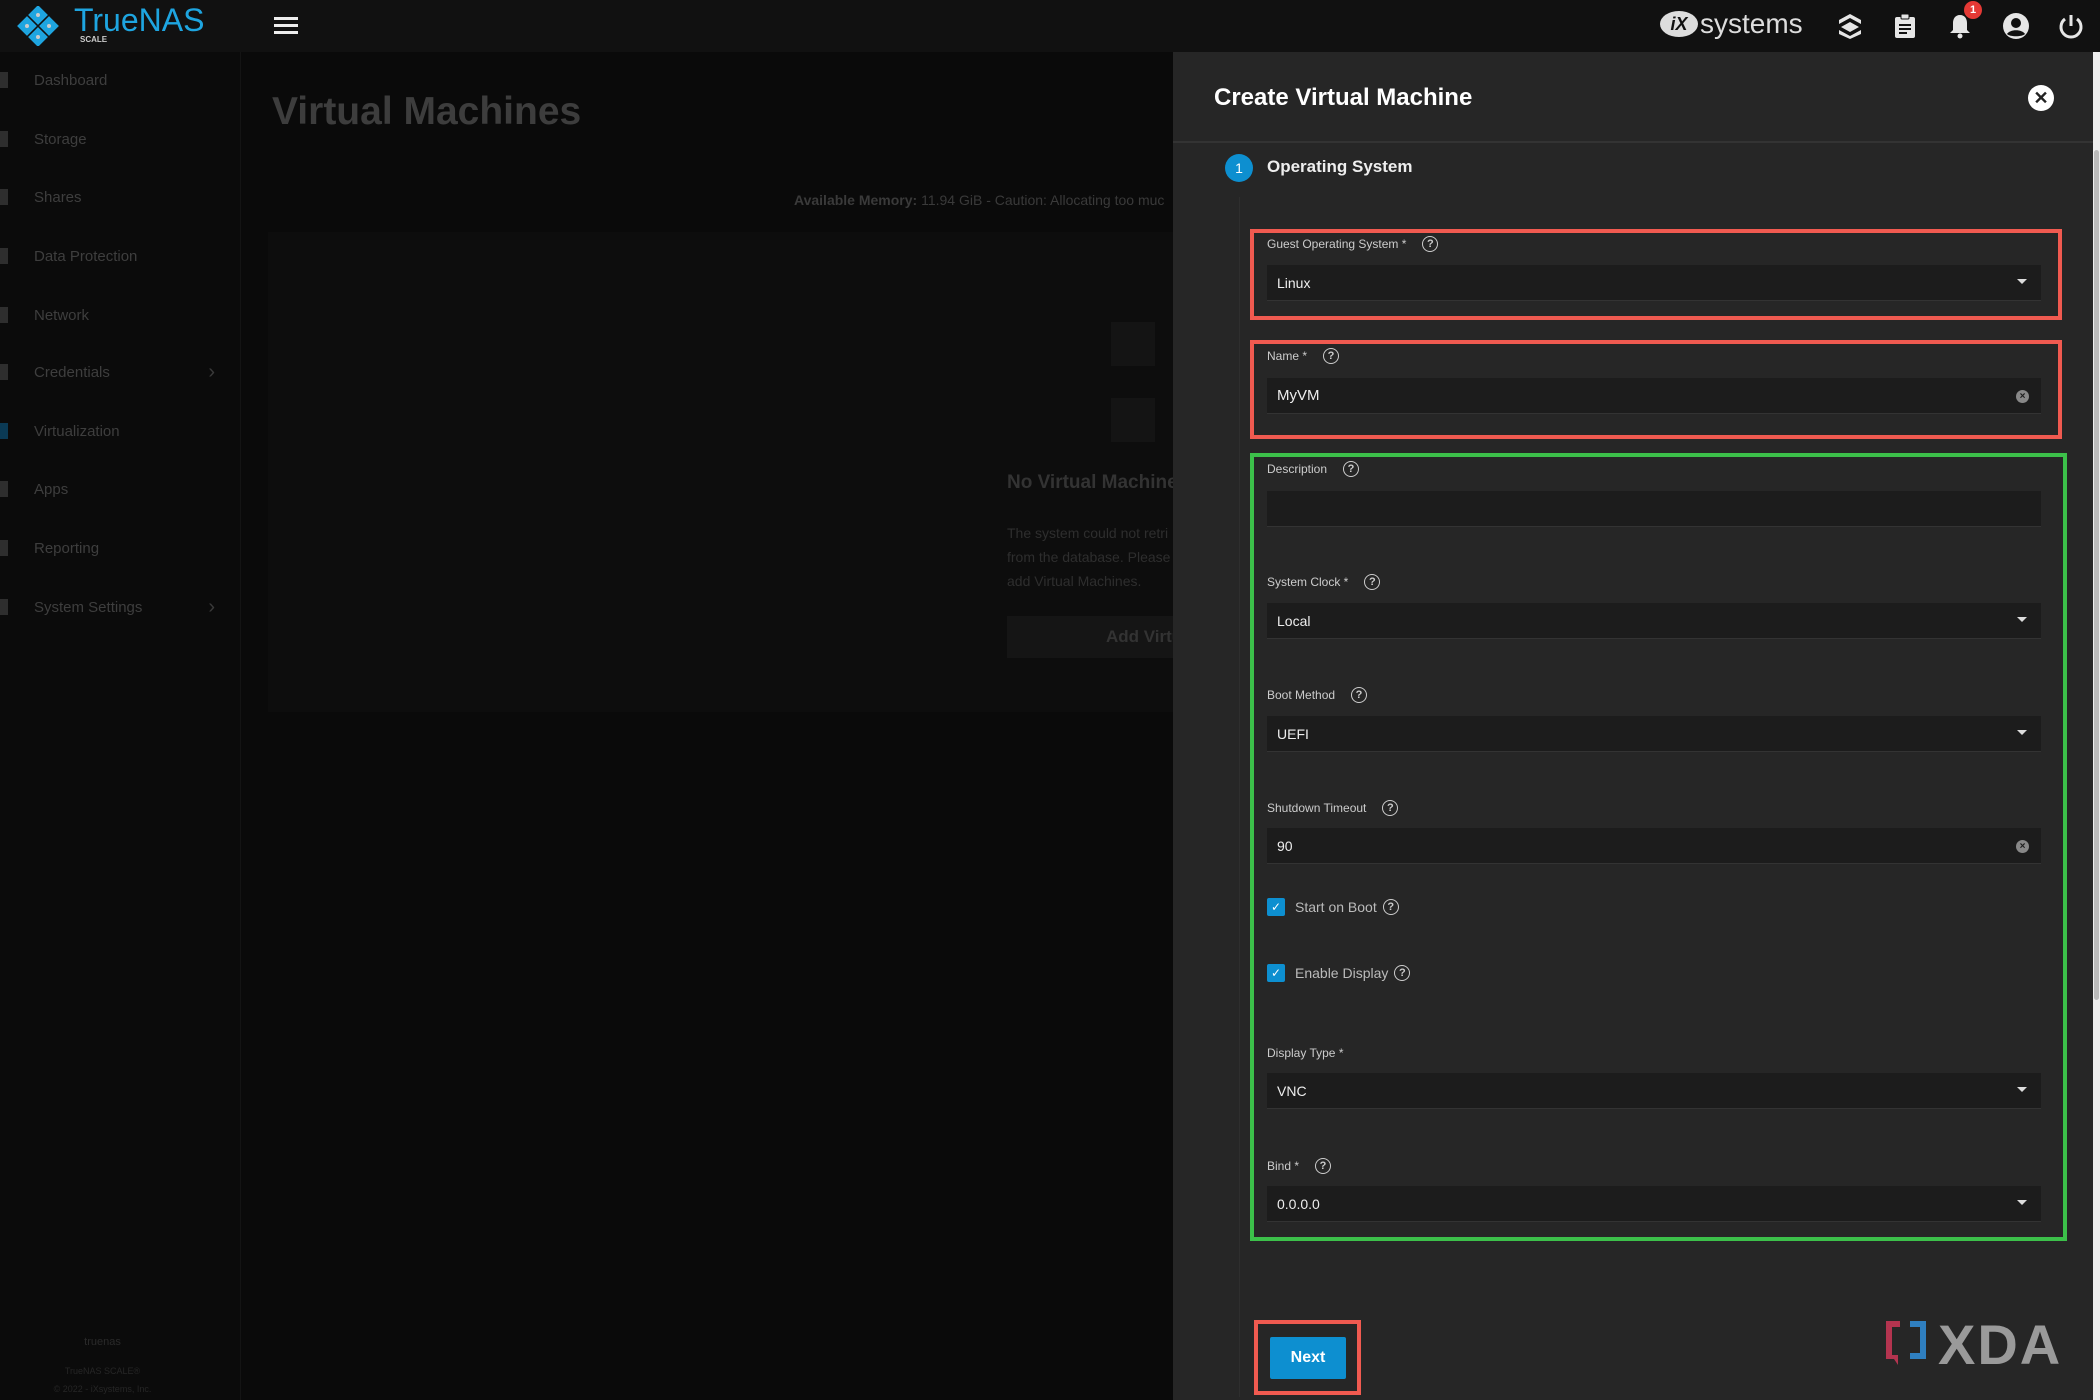 The height and width of the screenshot is (1400, 2100). What do you see at coordinates (1050, 26) in the screenshot?
I see `top-bar: TrueNAS SCALE iX systems 1` at bounding box center [1050, 26].